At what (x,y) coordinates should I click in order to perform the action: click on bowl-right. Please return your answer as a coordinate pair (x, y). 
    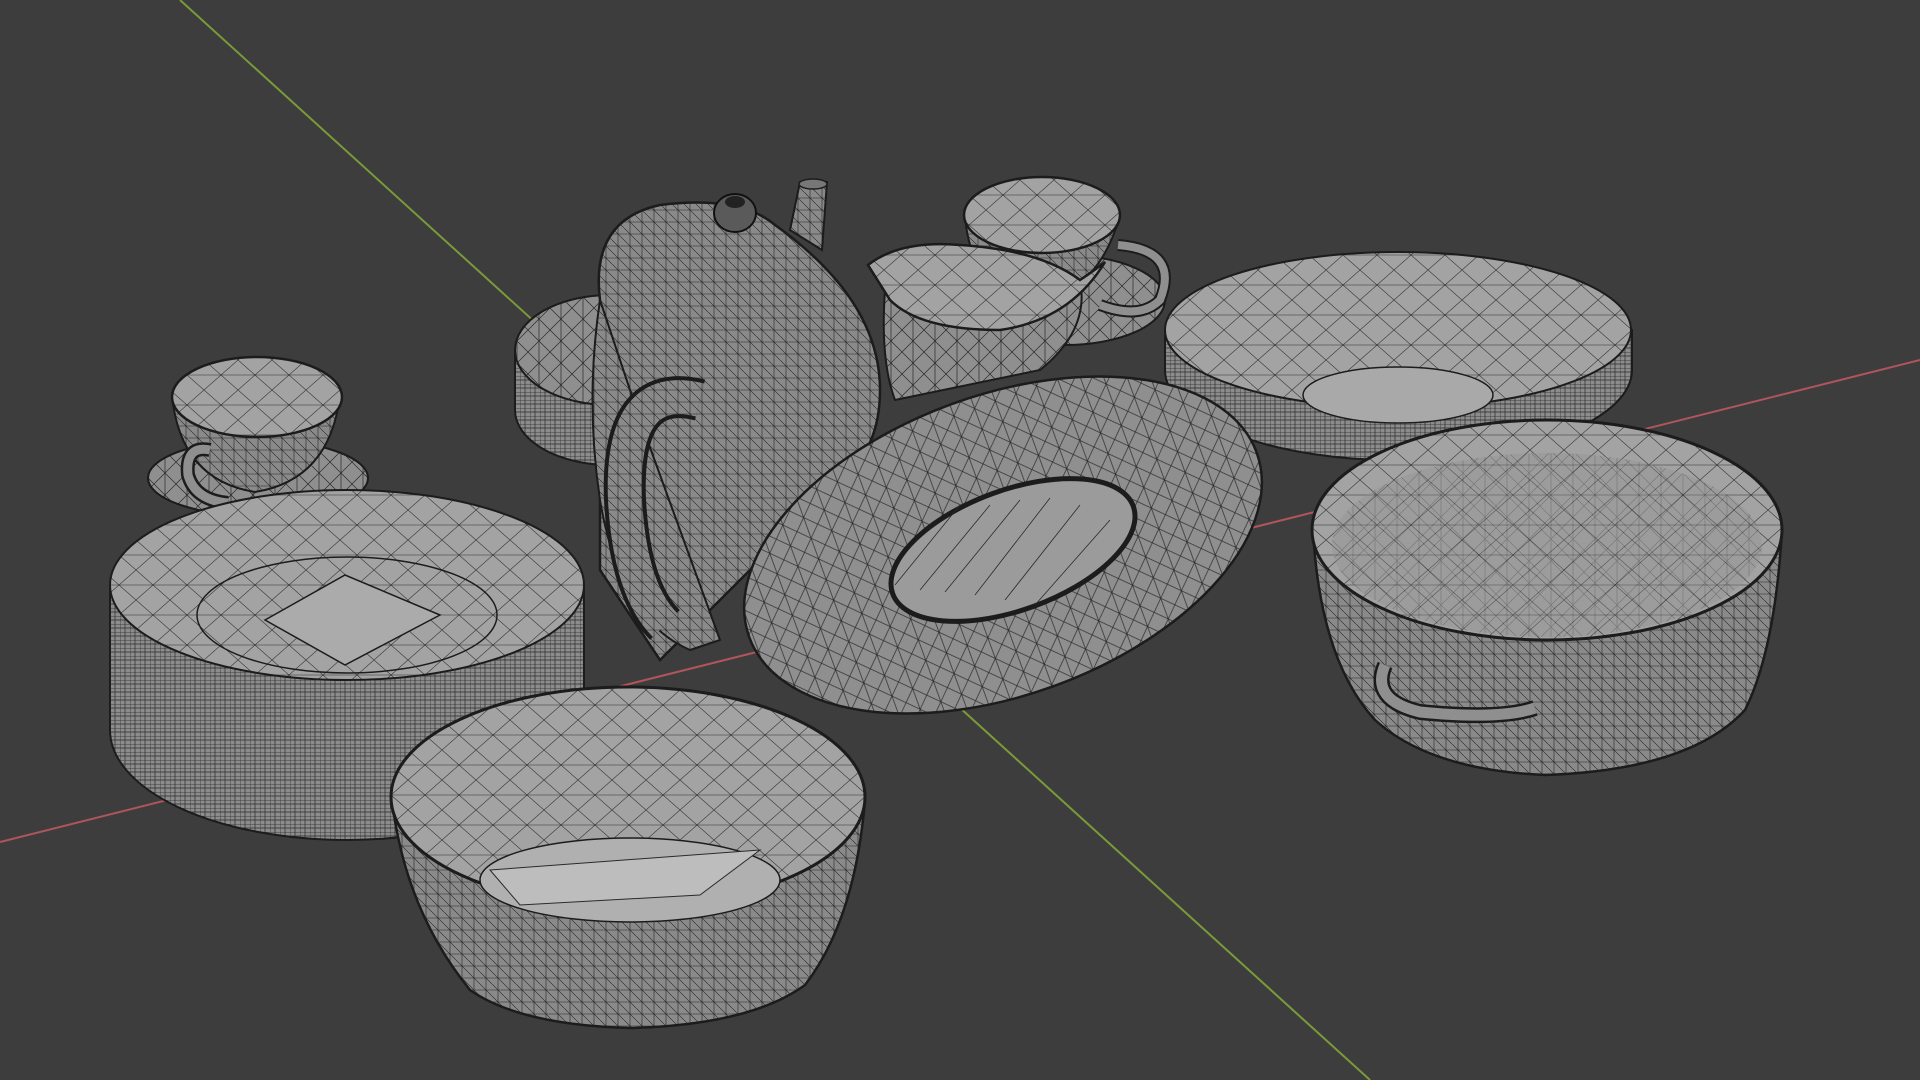
    Looking at the image, I should click on (1547, 597).